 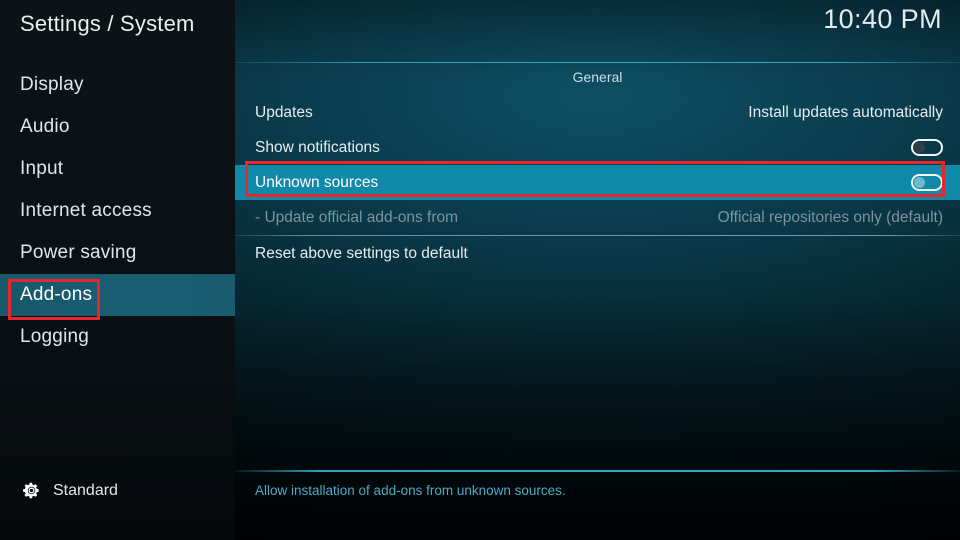 I want to click on sidebar-item-logging: Logging, so click(x=117, y=337).